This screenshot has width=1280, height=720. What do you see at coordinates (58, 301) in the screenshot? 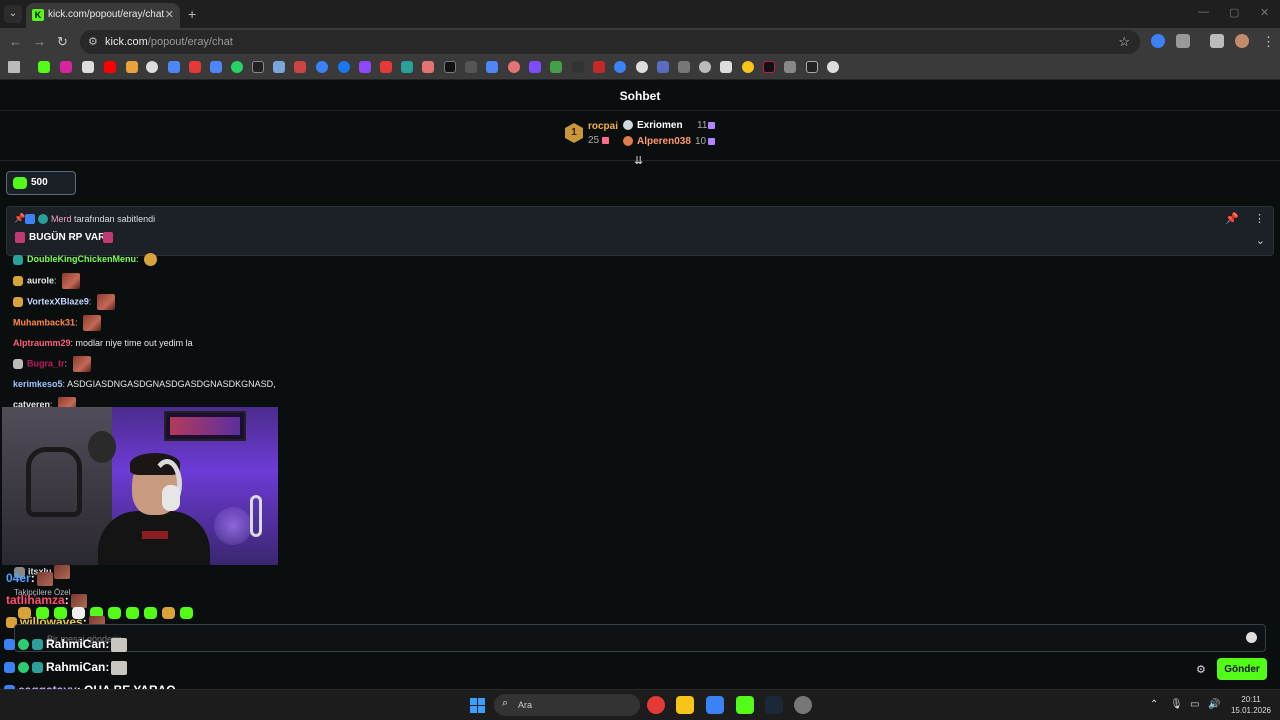
I see `chat-username: VortexXBlaze9` at bounding box center [58, 301].